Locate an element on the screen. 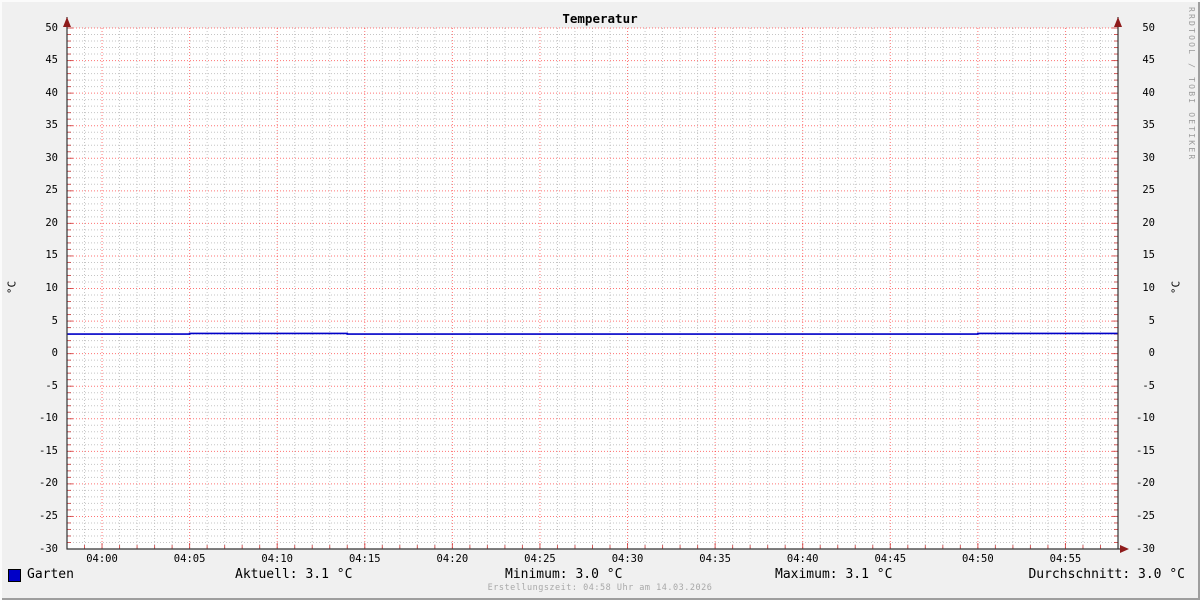 This screenshot has width=1200, height=600. x-axis-tick-label: 04:05 is located at coordinates (189, 559).